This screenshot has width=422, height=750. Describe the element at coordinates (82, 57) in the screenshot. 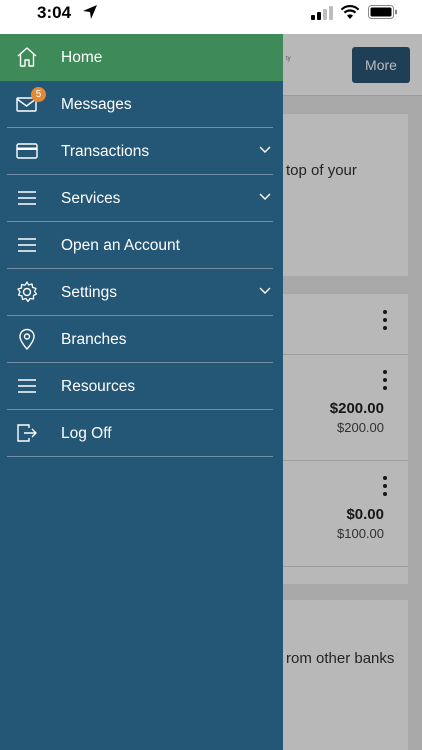

I see `menu-label: Home` at that location.